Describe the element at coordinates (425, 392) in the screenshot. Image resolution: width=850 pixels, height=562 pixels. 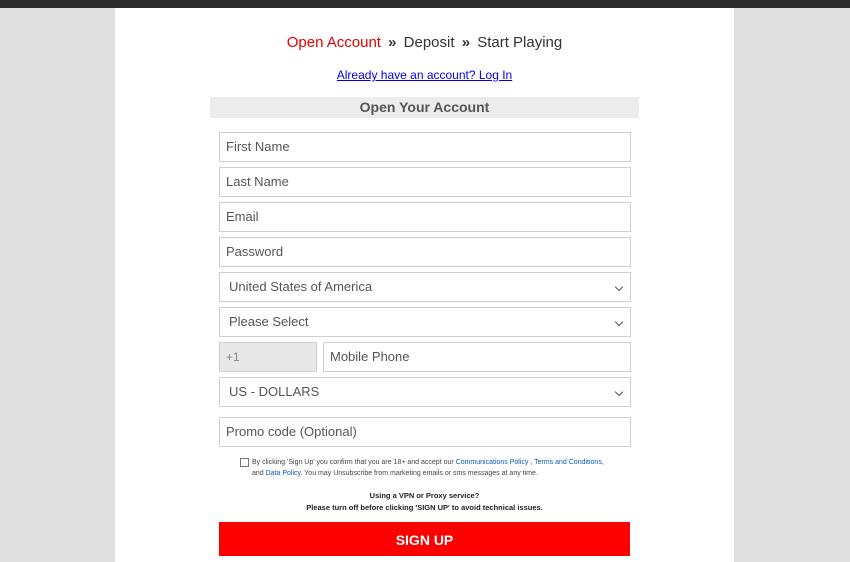
I see `currency-select: US - DOLLARS` at that location.